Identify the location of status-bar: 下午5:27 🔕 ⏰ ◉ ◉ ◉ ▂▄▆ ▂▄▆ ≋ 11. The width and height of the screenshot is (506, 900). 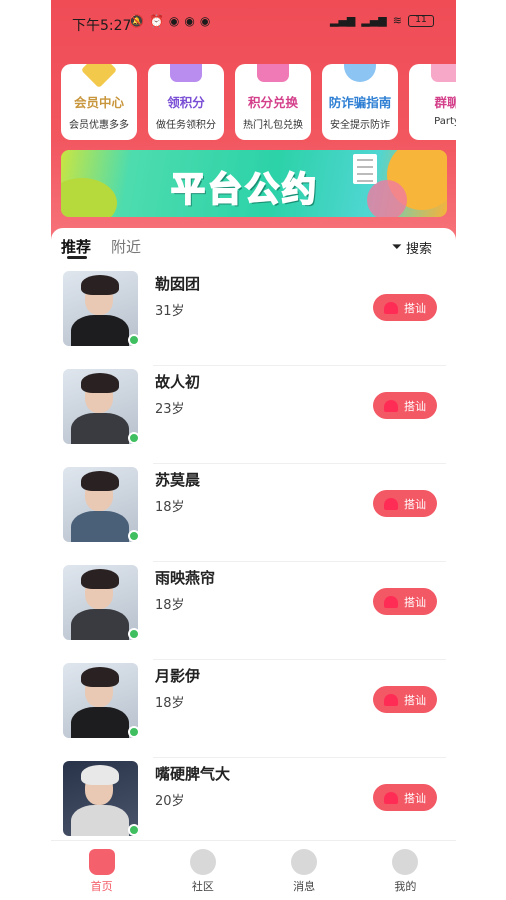
(253, 24).